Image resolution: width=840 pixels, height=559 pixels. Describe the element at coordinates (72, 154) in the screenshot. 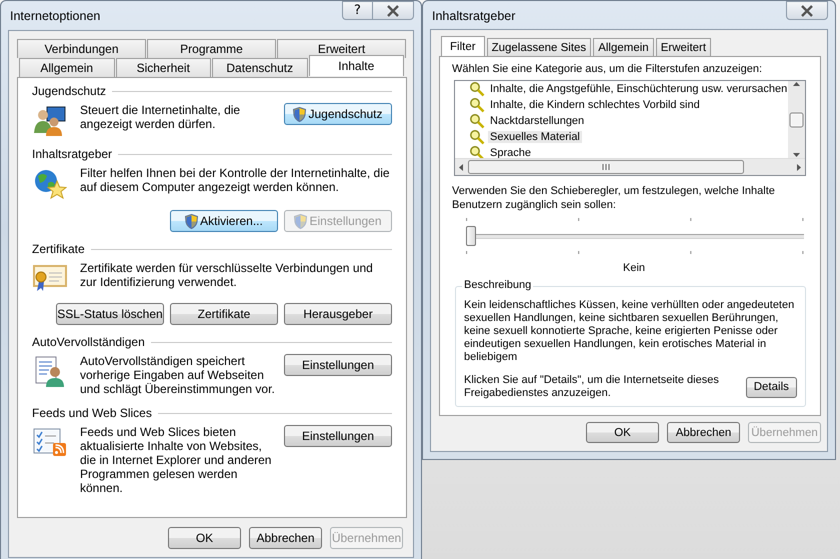

I see `section-heading: Inhaltsratgeber` at that location.